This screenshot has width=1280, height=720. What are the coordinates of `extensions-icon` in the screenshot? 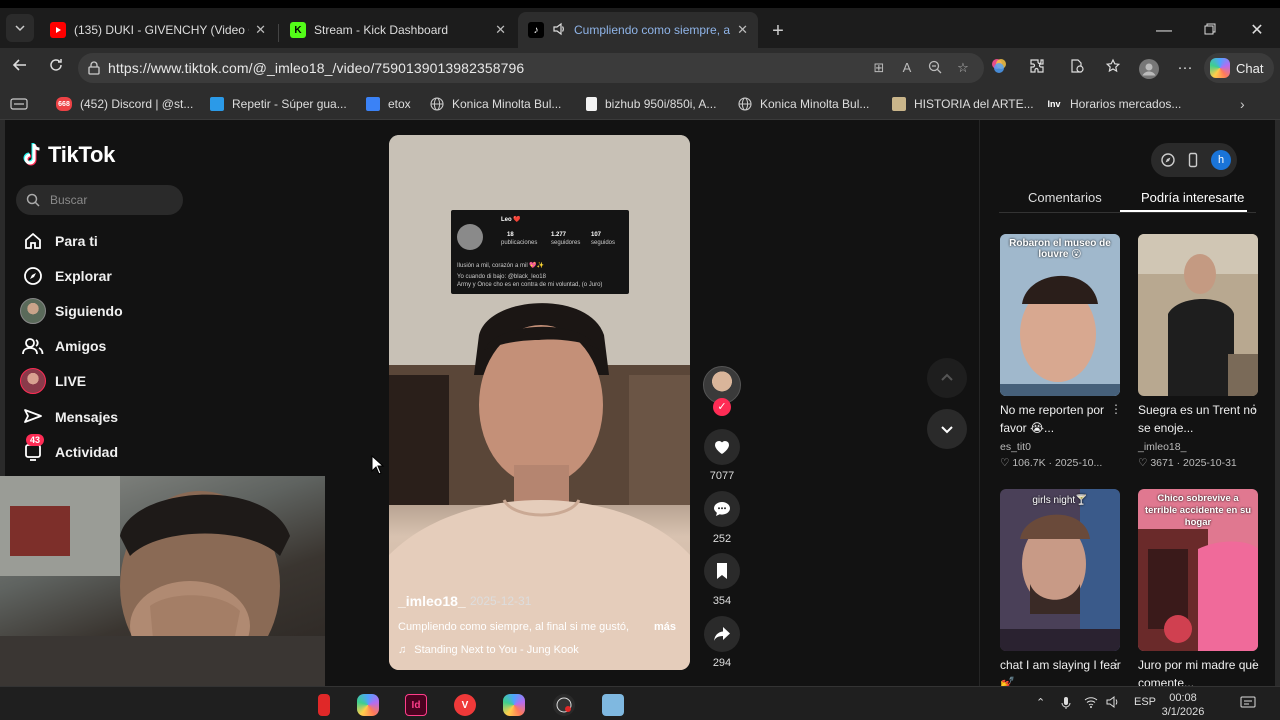 It's located at (1037, 68).